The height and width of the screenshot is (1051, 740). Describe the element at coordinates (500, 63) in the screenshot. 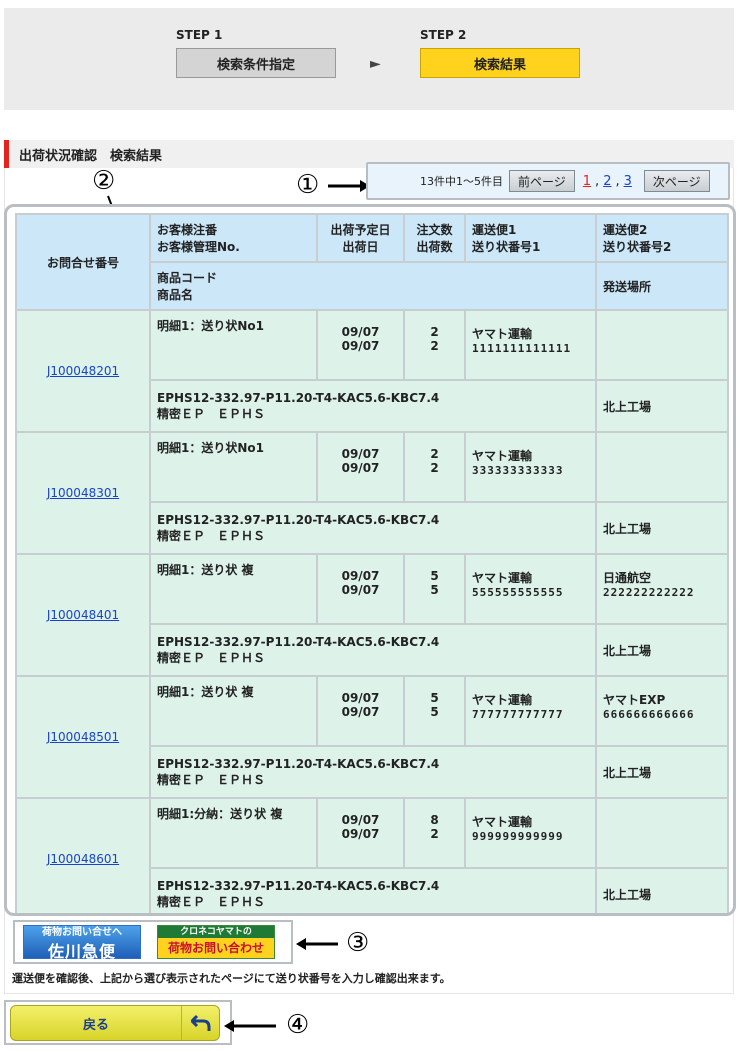

I see `step2-button: 検索結果` at that location.